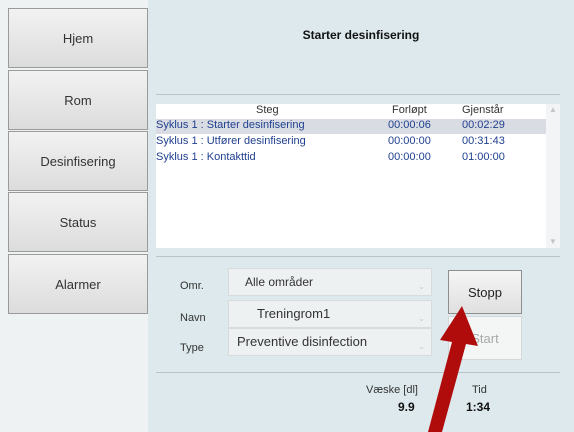 Image resolution: width=574 pixels, height=432 pixels. I want to click on red-arrow-icon, so click(453, 369).